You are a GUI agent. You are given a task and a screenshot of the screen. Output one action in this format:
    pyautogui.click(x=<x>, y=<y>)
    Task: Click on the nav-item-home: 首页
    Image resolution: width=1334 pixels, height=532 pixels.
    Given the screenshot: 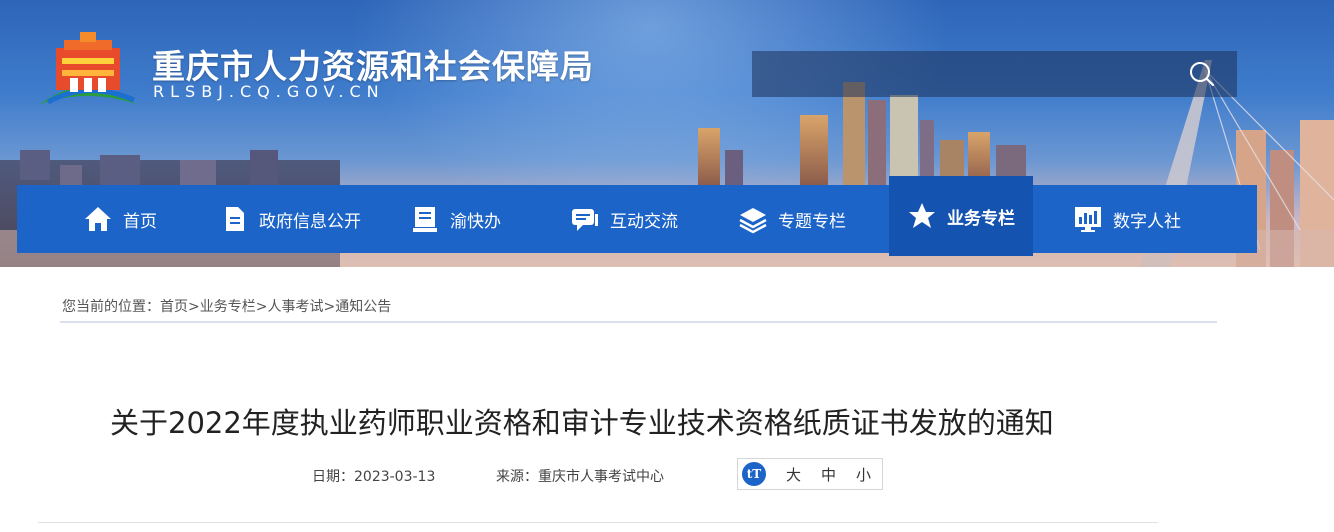 What is the action you would take?
    pyautogui.click(x=120, y=219)
    